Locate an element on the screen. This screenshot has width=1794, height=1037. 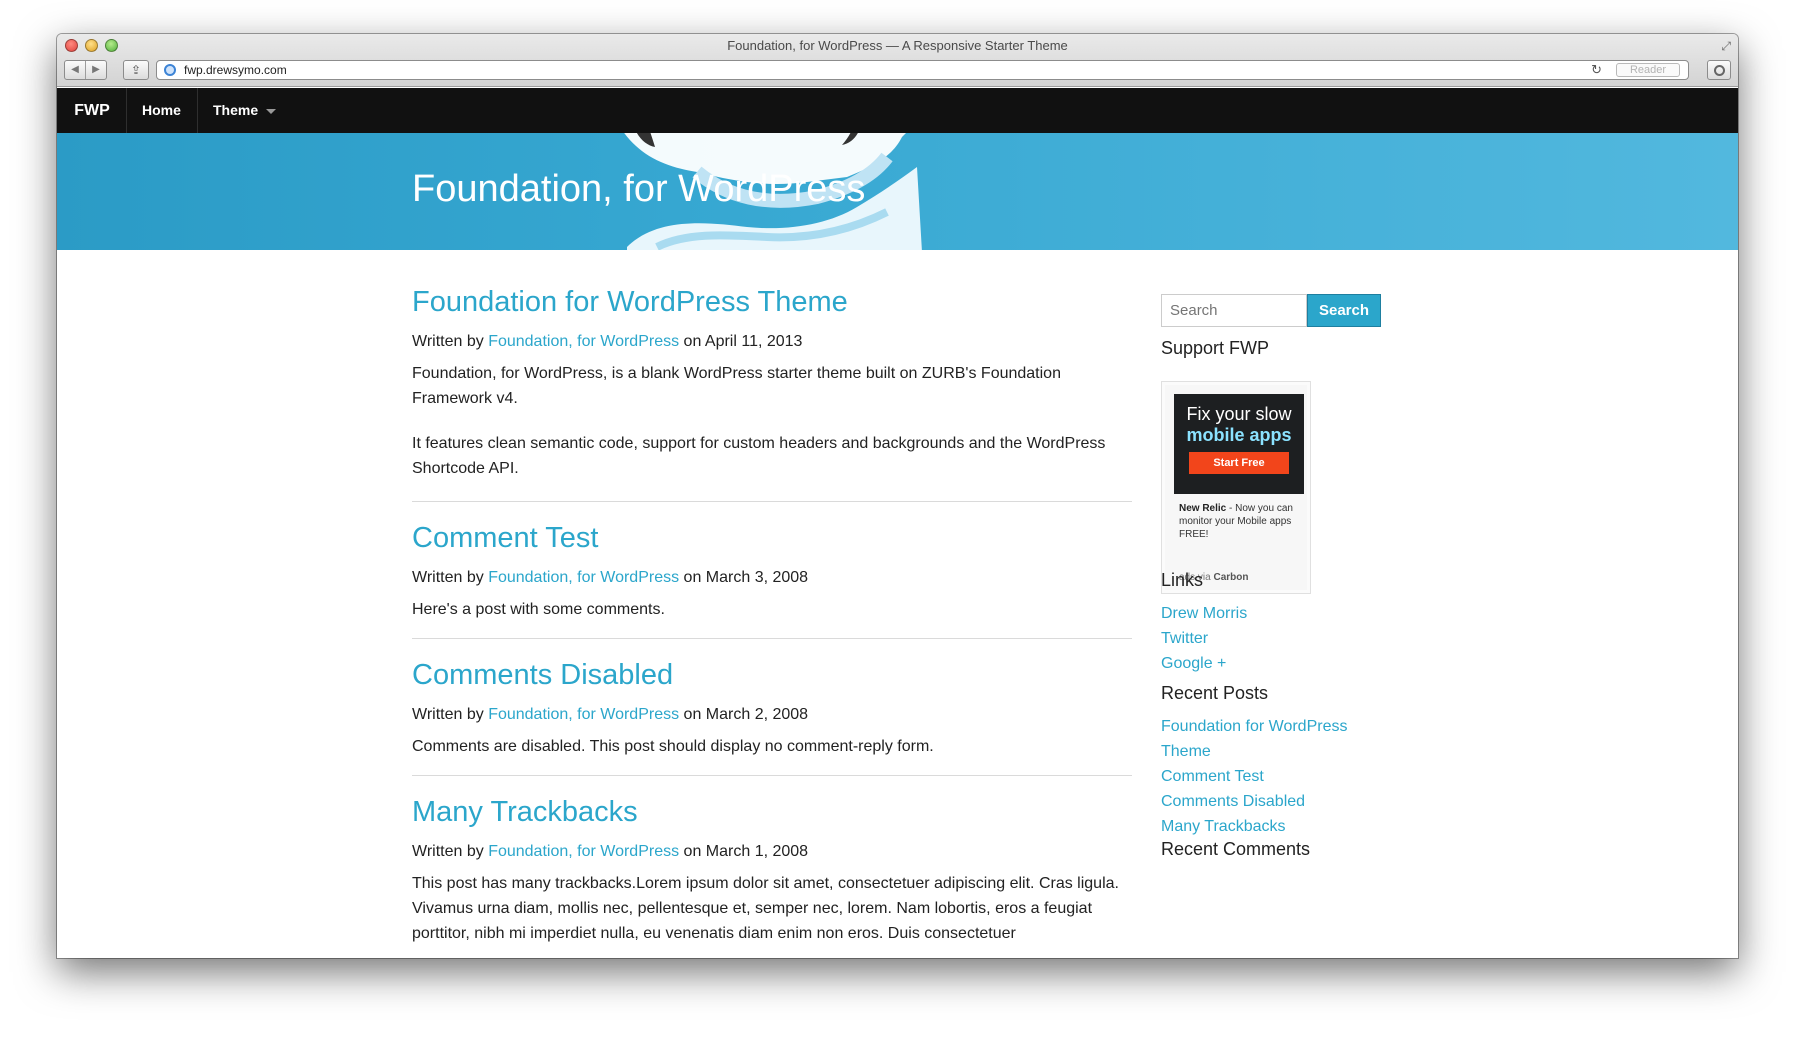
ad-headline-highlight: mobile apps is located at coordinates (1239, 435).